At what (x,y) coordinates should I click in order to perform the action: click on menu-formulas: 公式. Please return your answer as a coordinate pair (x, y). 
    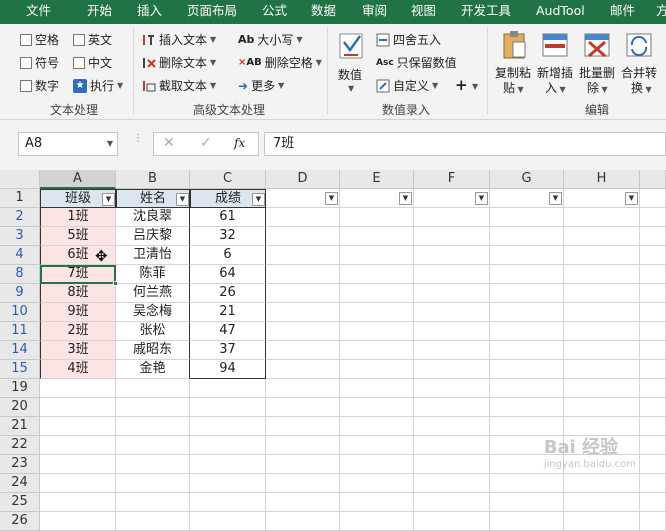
    Looking at the image, I should click on (274, 12).